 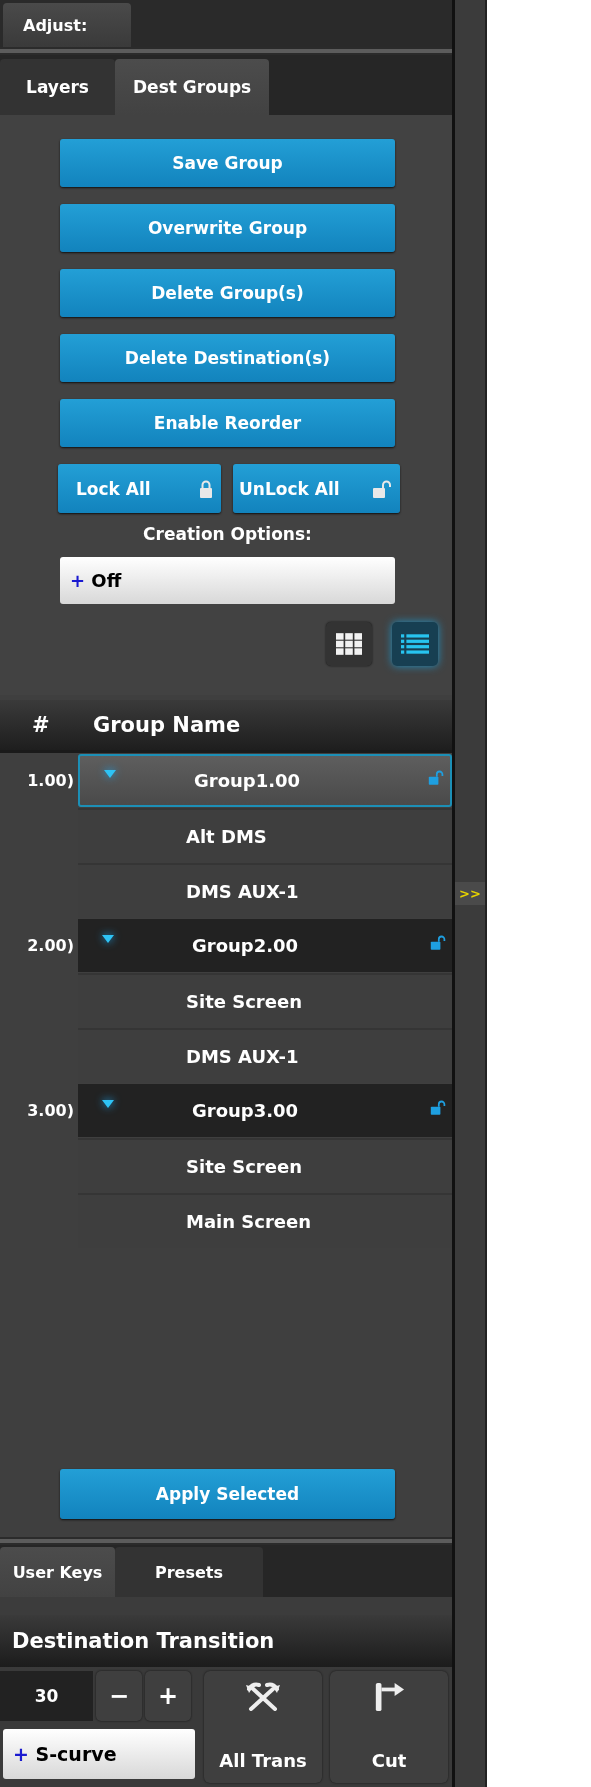 What do you see at coordinates (139, 488) in the screenshot?
I see `lock-button: Lock All` at bounding box center [139, 488].